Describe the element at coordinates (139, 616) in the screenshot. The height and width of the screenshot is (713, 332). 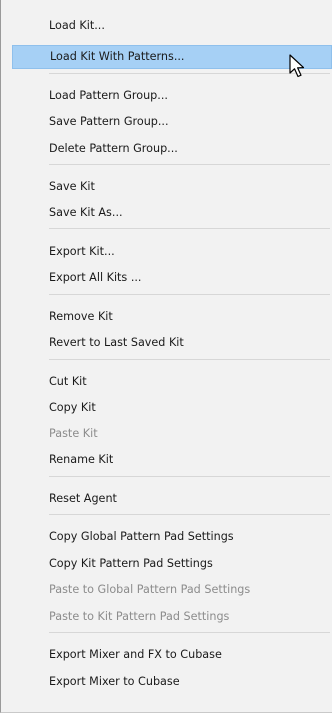
I see `menu-item-paste-kit-pattern-pad-settings: Paste to Kit Pattern Pad Settings` at that location.